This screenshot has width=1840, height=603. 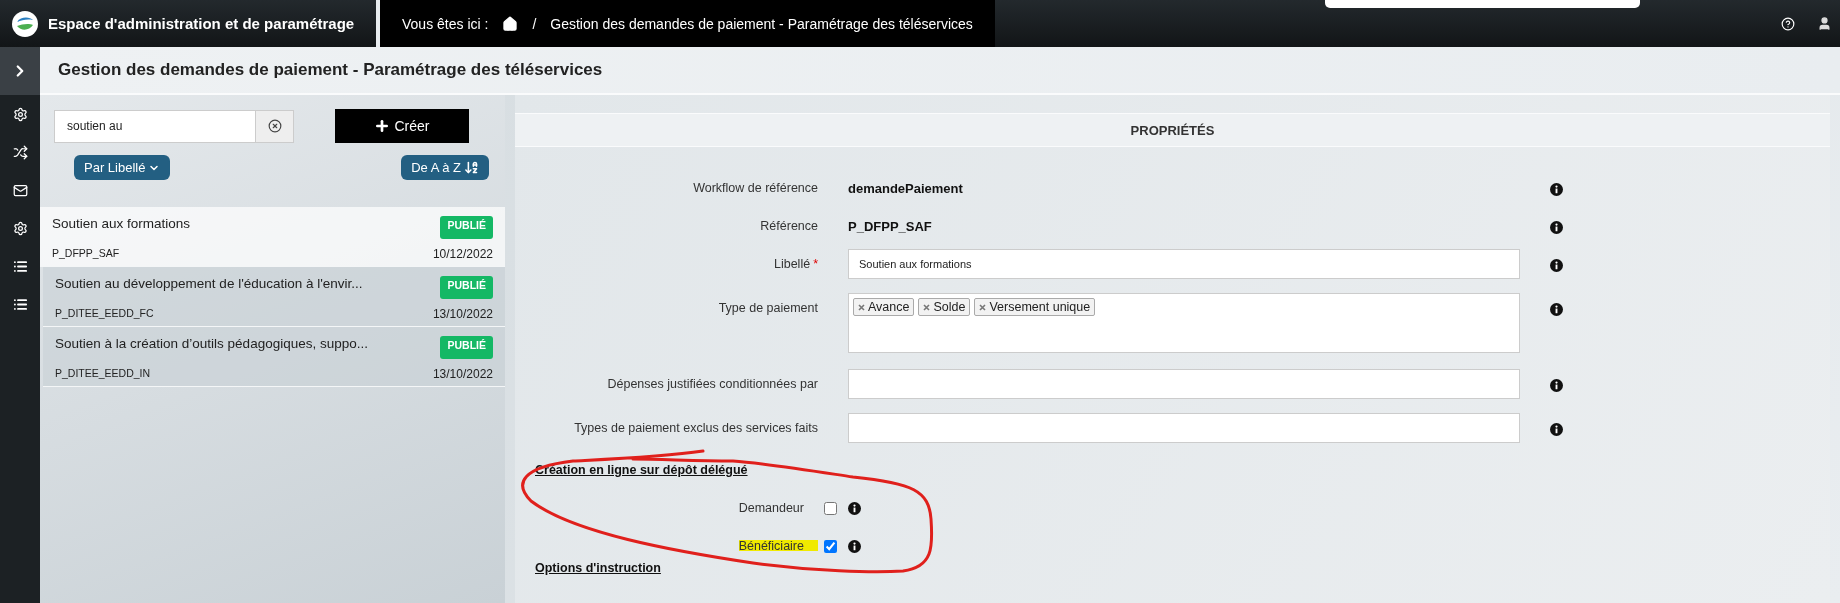 What do you see at coordinates (471, 167) in the screenshot?
I see `sort-icon` at bounding box center [471, 167].